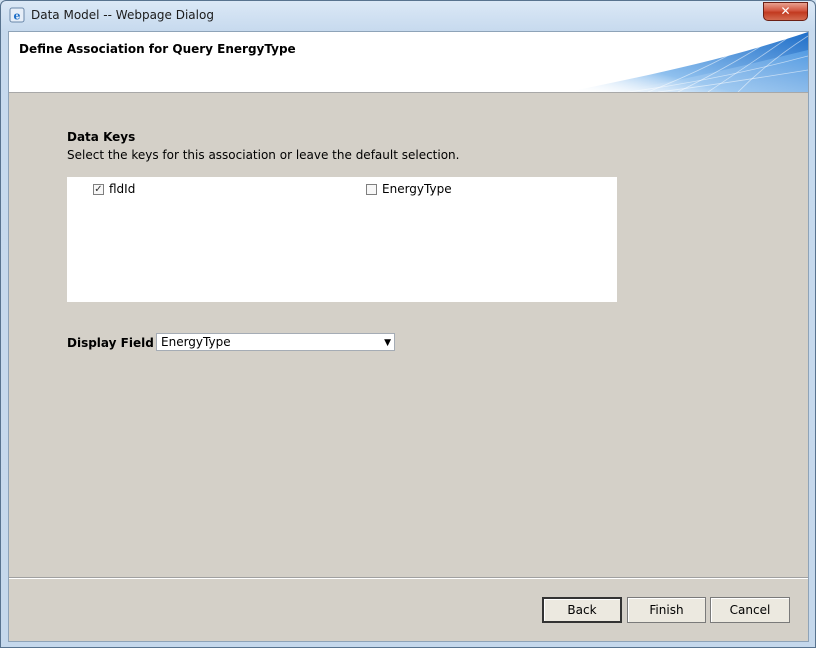  I want to click on key-item-fldid: ✓ fldId, so click(114, 189).